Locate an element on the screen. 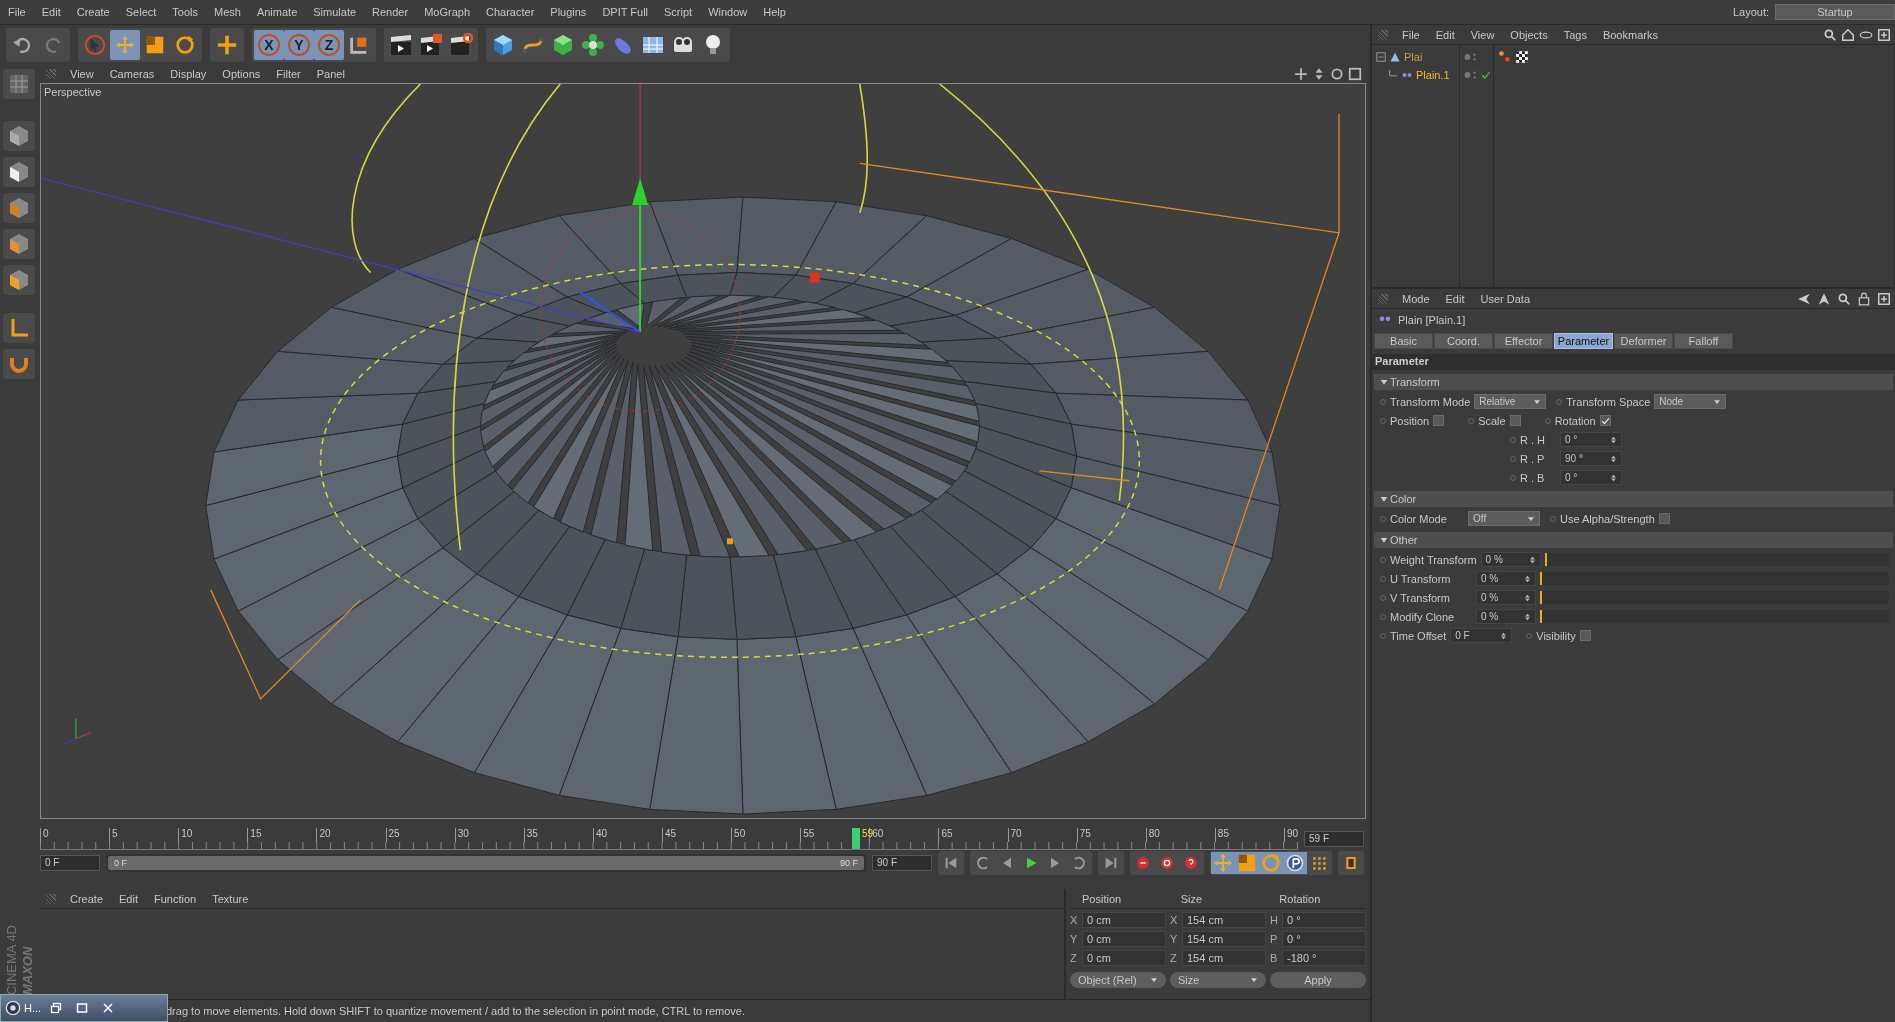 Image resolution: width=1895 pixels, height=1022 pixels. menu-item: Mesh is located at coordinates (227, 12).